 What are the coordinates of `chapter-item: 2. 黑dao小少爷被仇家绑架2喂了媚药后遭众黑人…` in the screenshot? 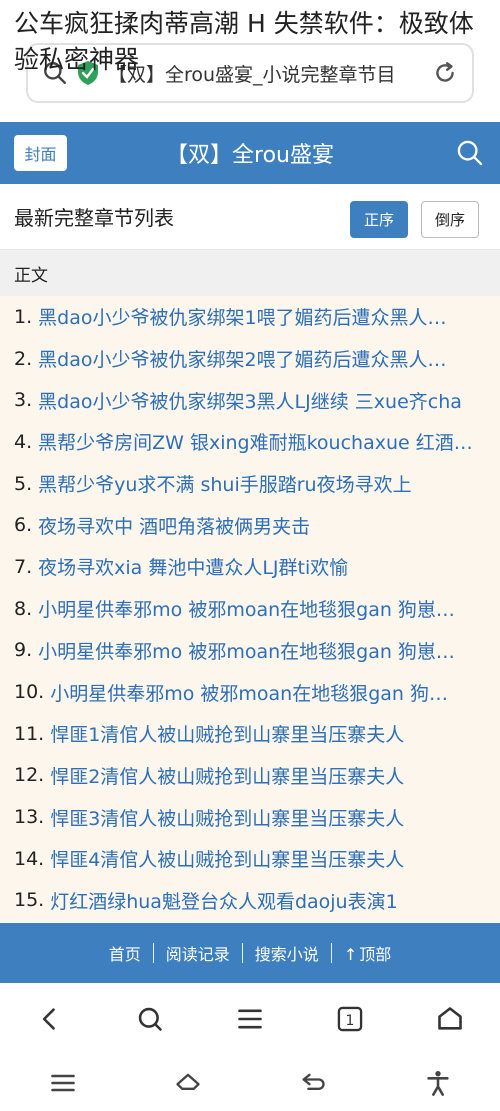 It's located at (250, 359).